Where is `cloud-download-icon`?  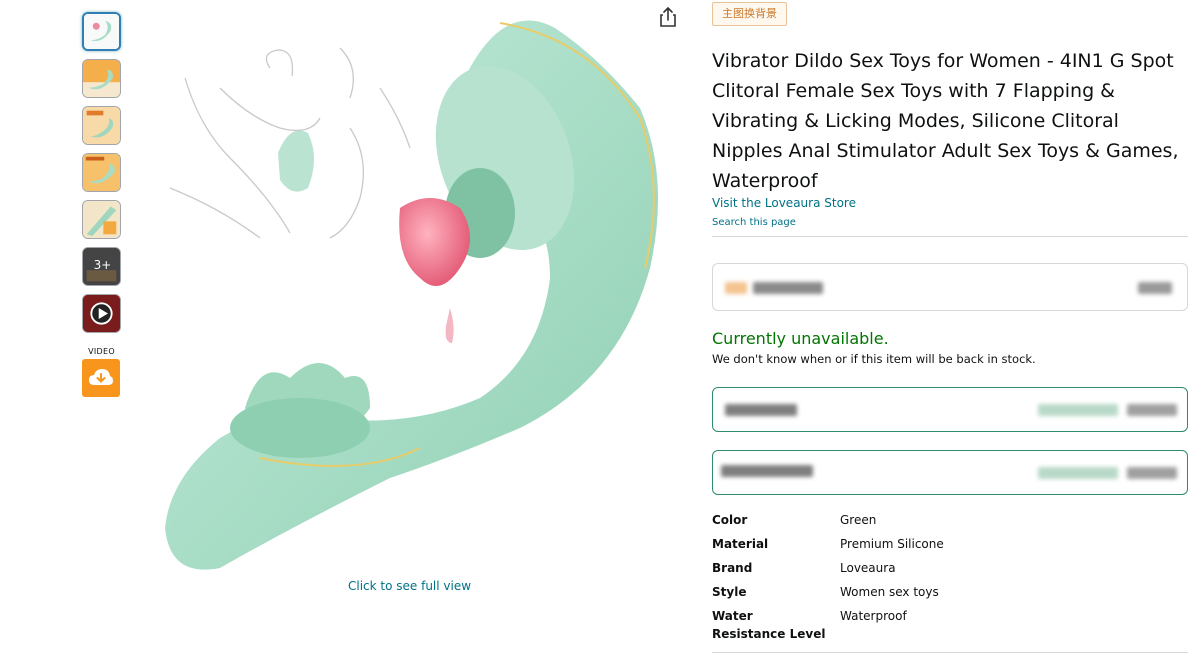 cloud-download-icon is located at coordinates (101, 377).